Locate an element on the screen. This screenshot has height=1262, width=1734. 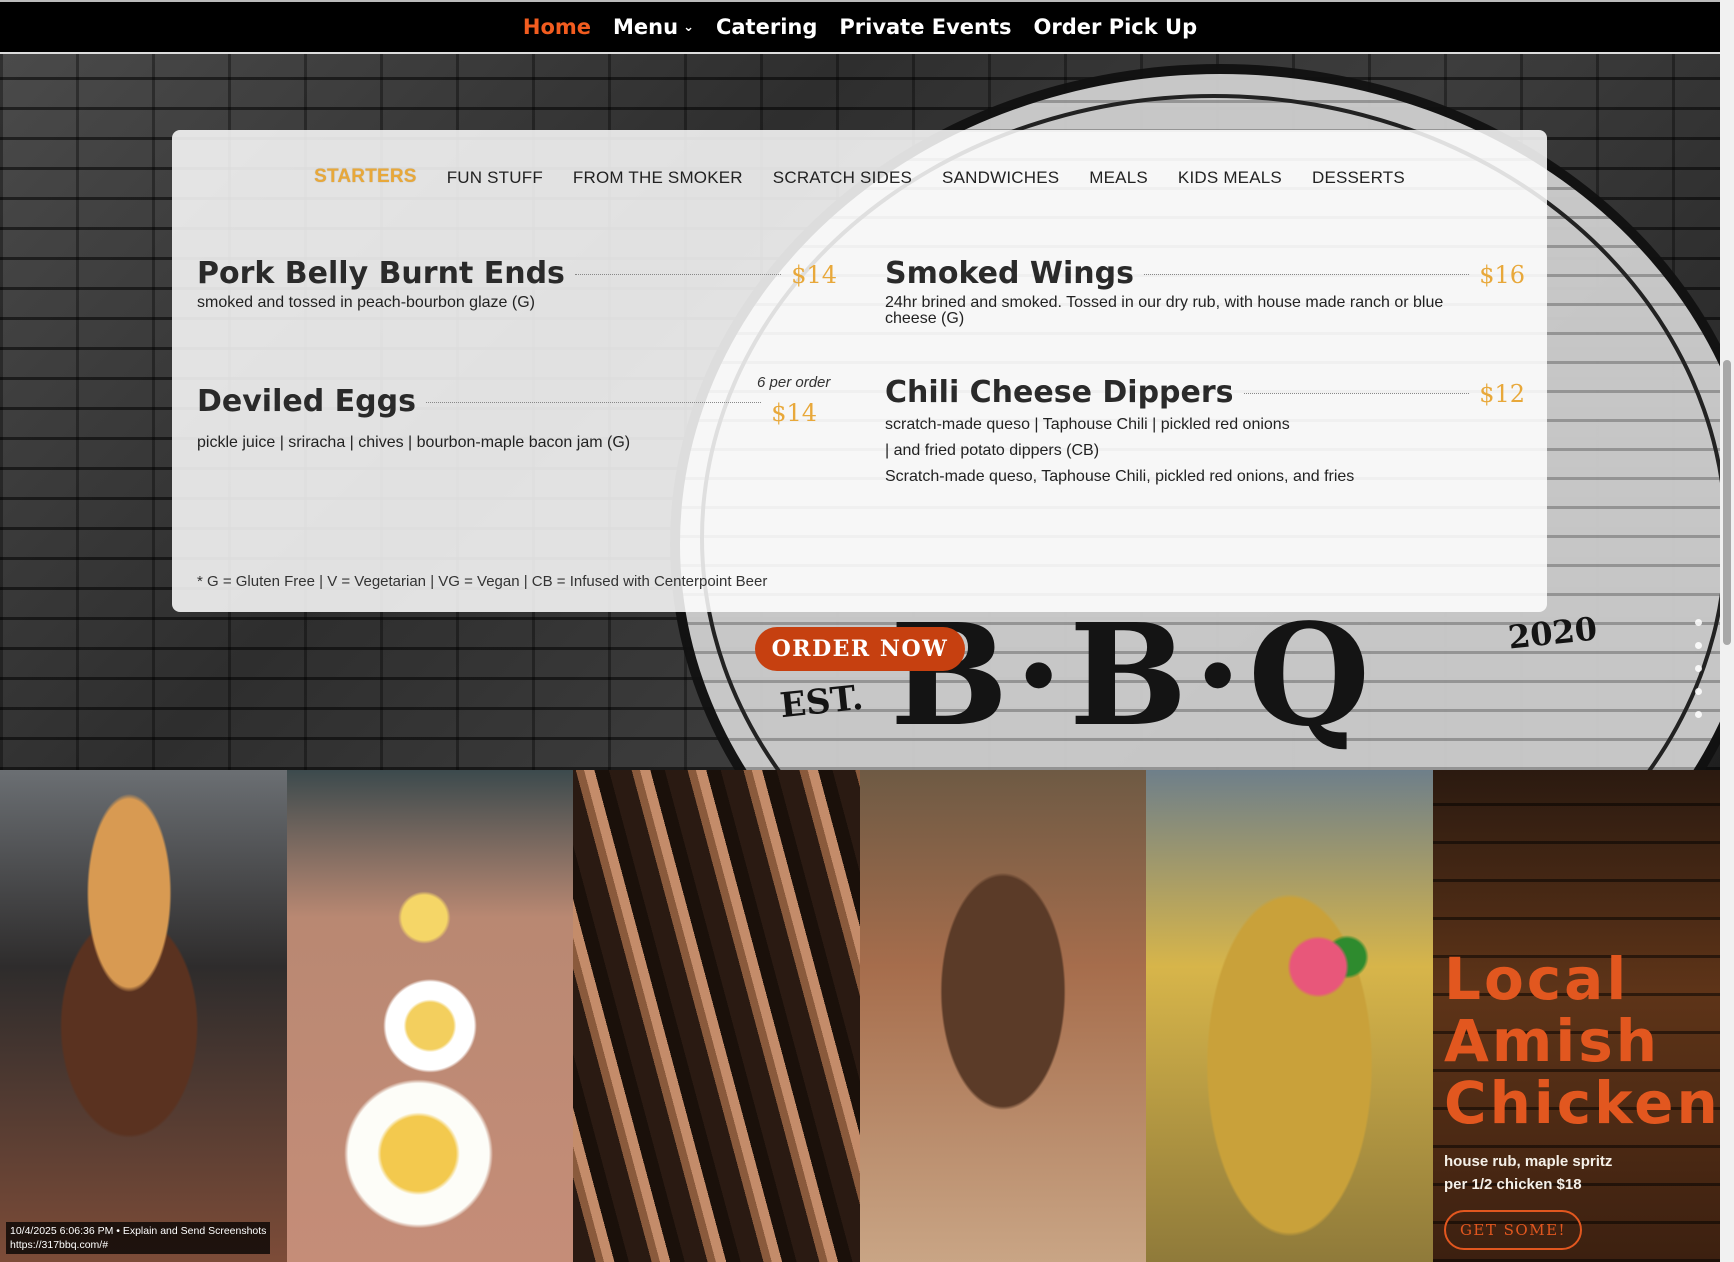
page-scrollbar is located at coordinates (1727, 631).